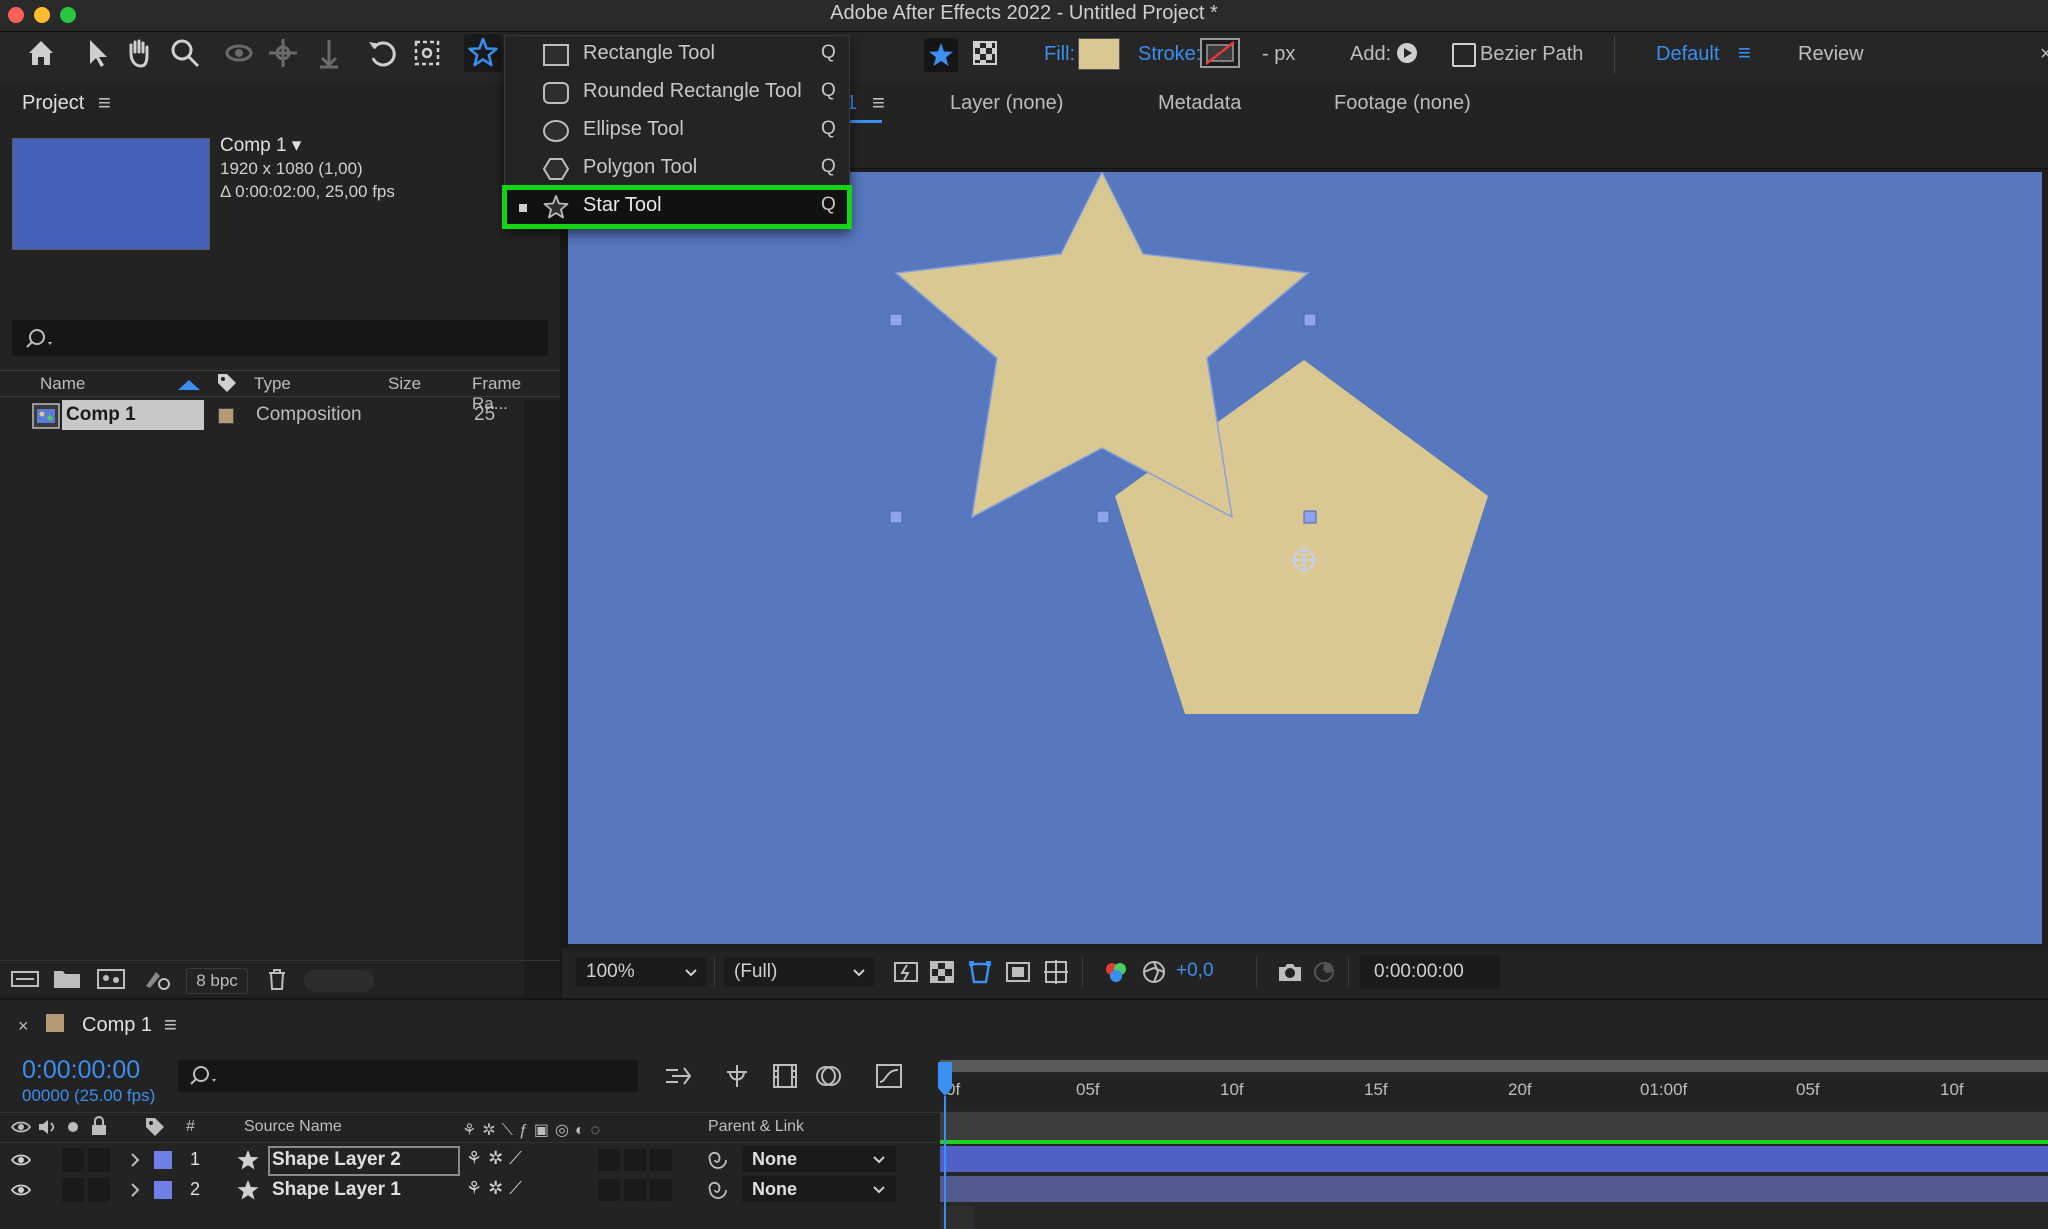 This screenshot has width=2048, height=1229. Describe the element at coordinates (73, 1160) in the screenshot. I see `solo-switch` at that location.